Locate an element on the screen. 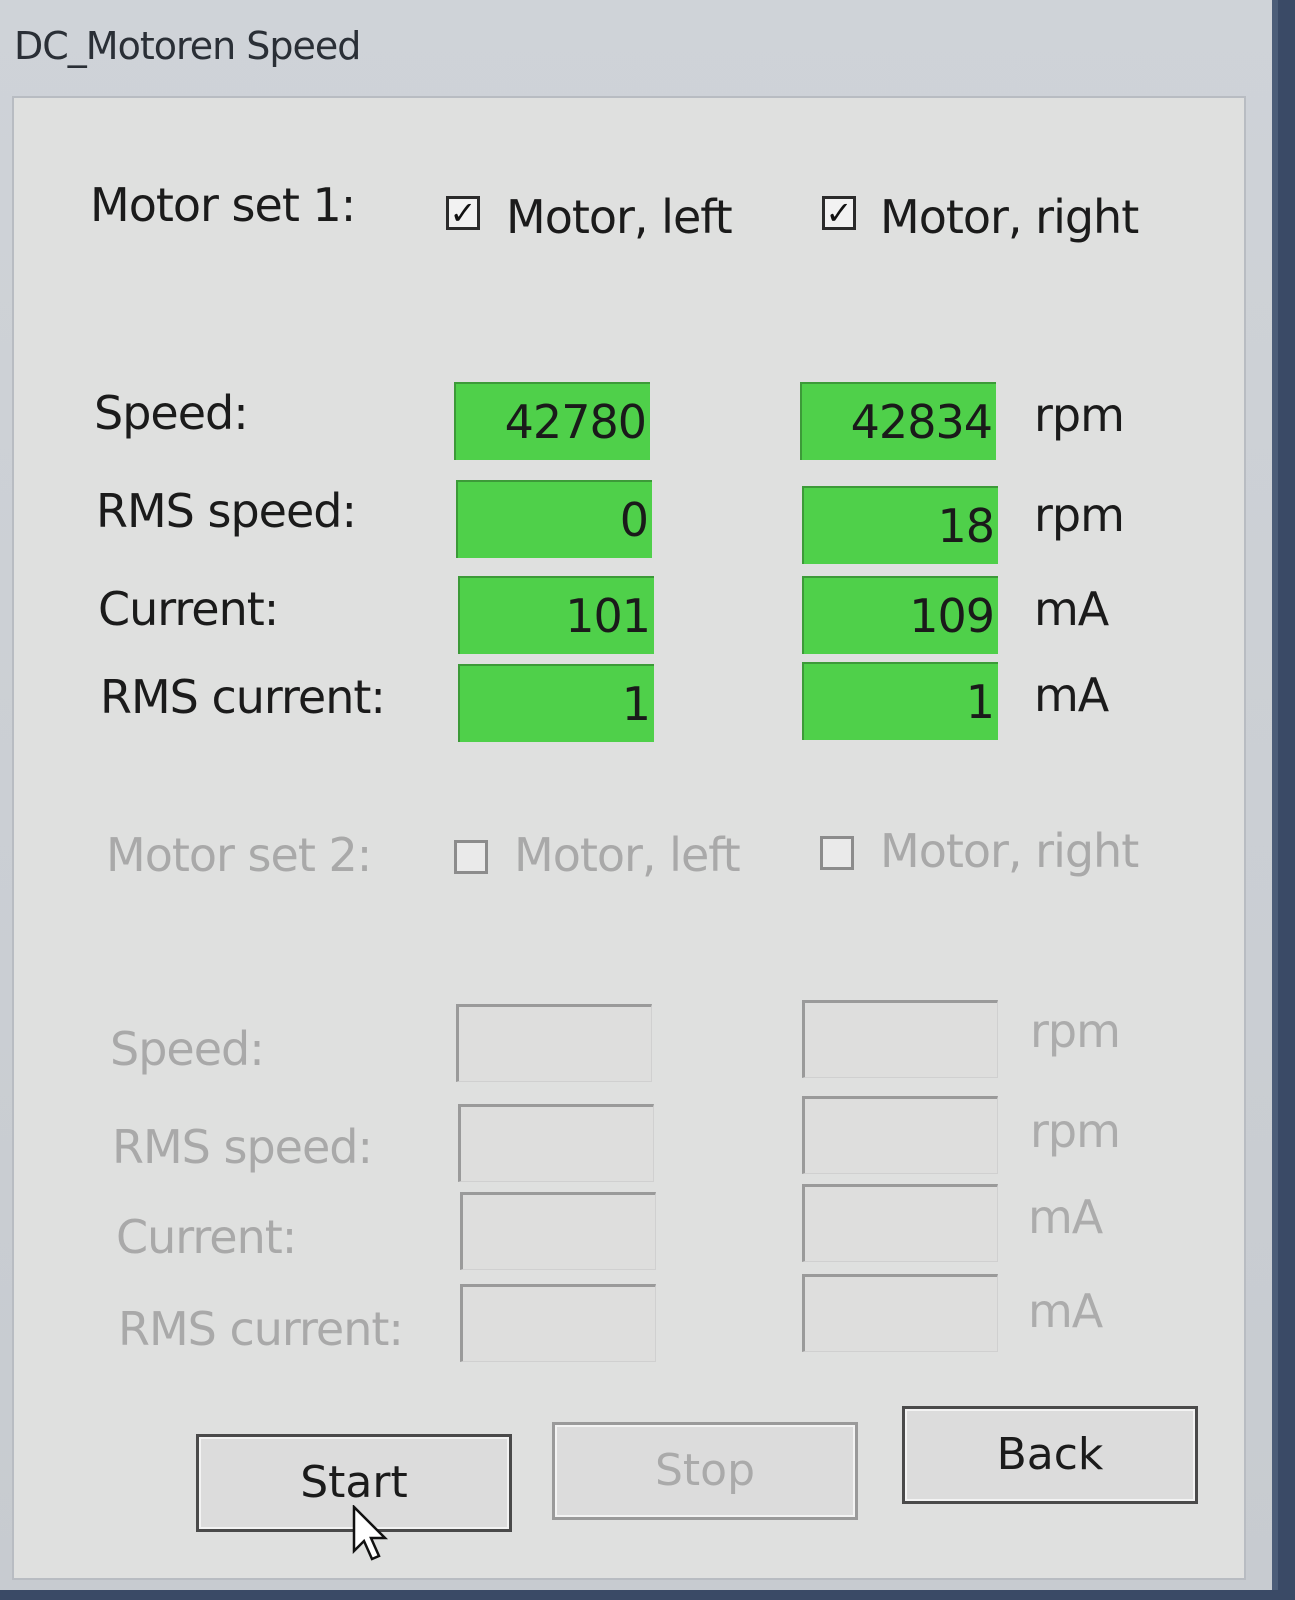 Image resolution: width=1295 pixels, height=1600 pixels. back-button: Back is located at coordinates (1050, 1455).